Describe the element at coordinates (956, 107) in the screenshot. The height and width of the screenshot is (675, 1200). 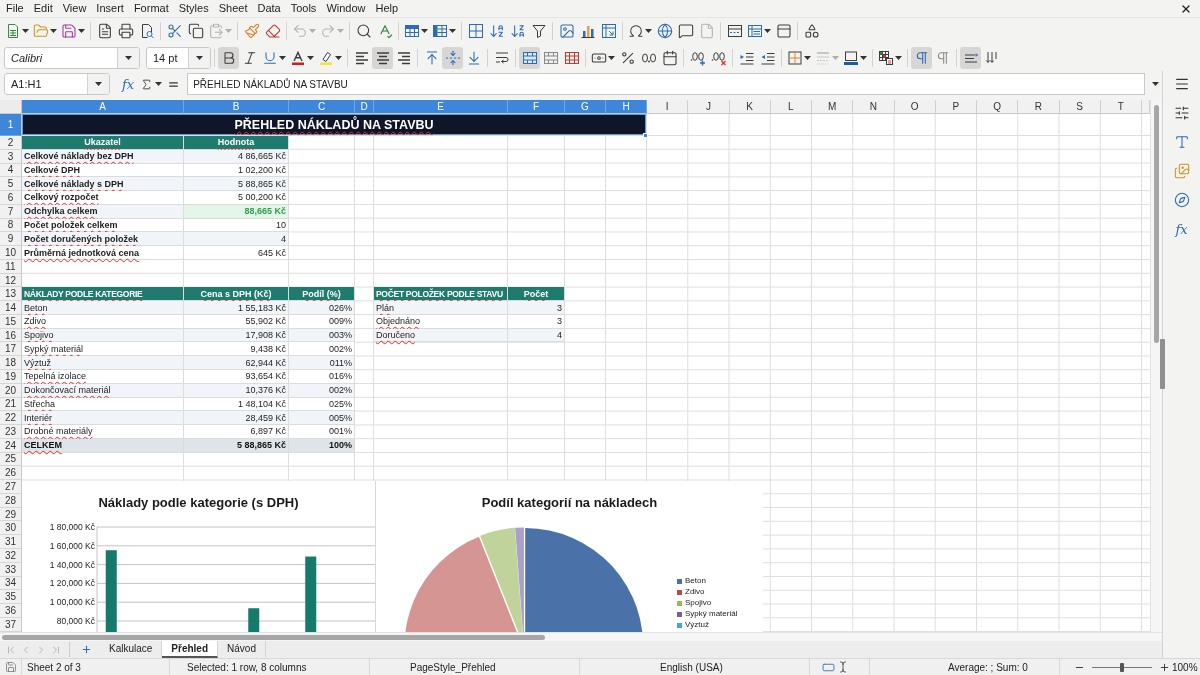
I see `column-header: P` at that location.